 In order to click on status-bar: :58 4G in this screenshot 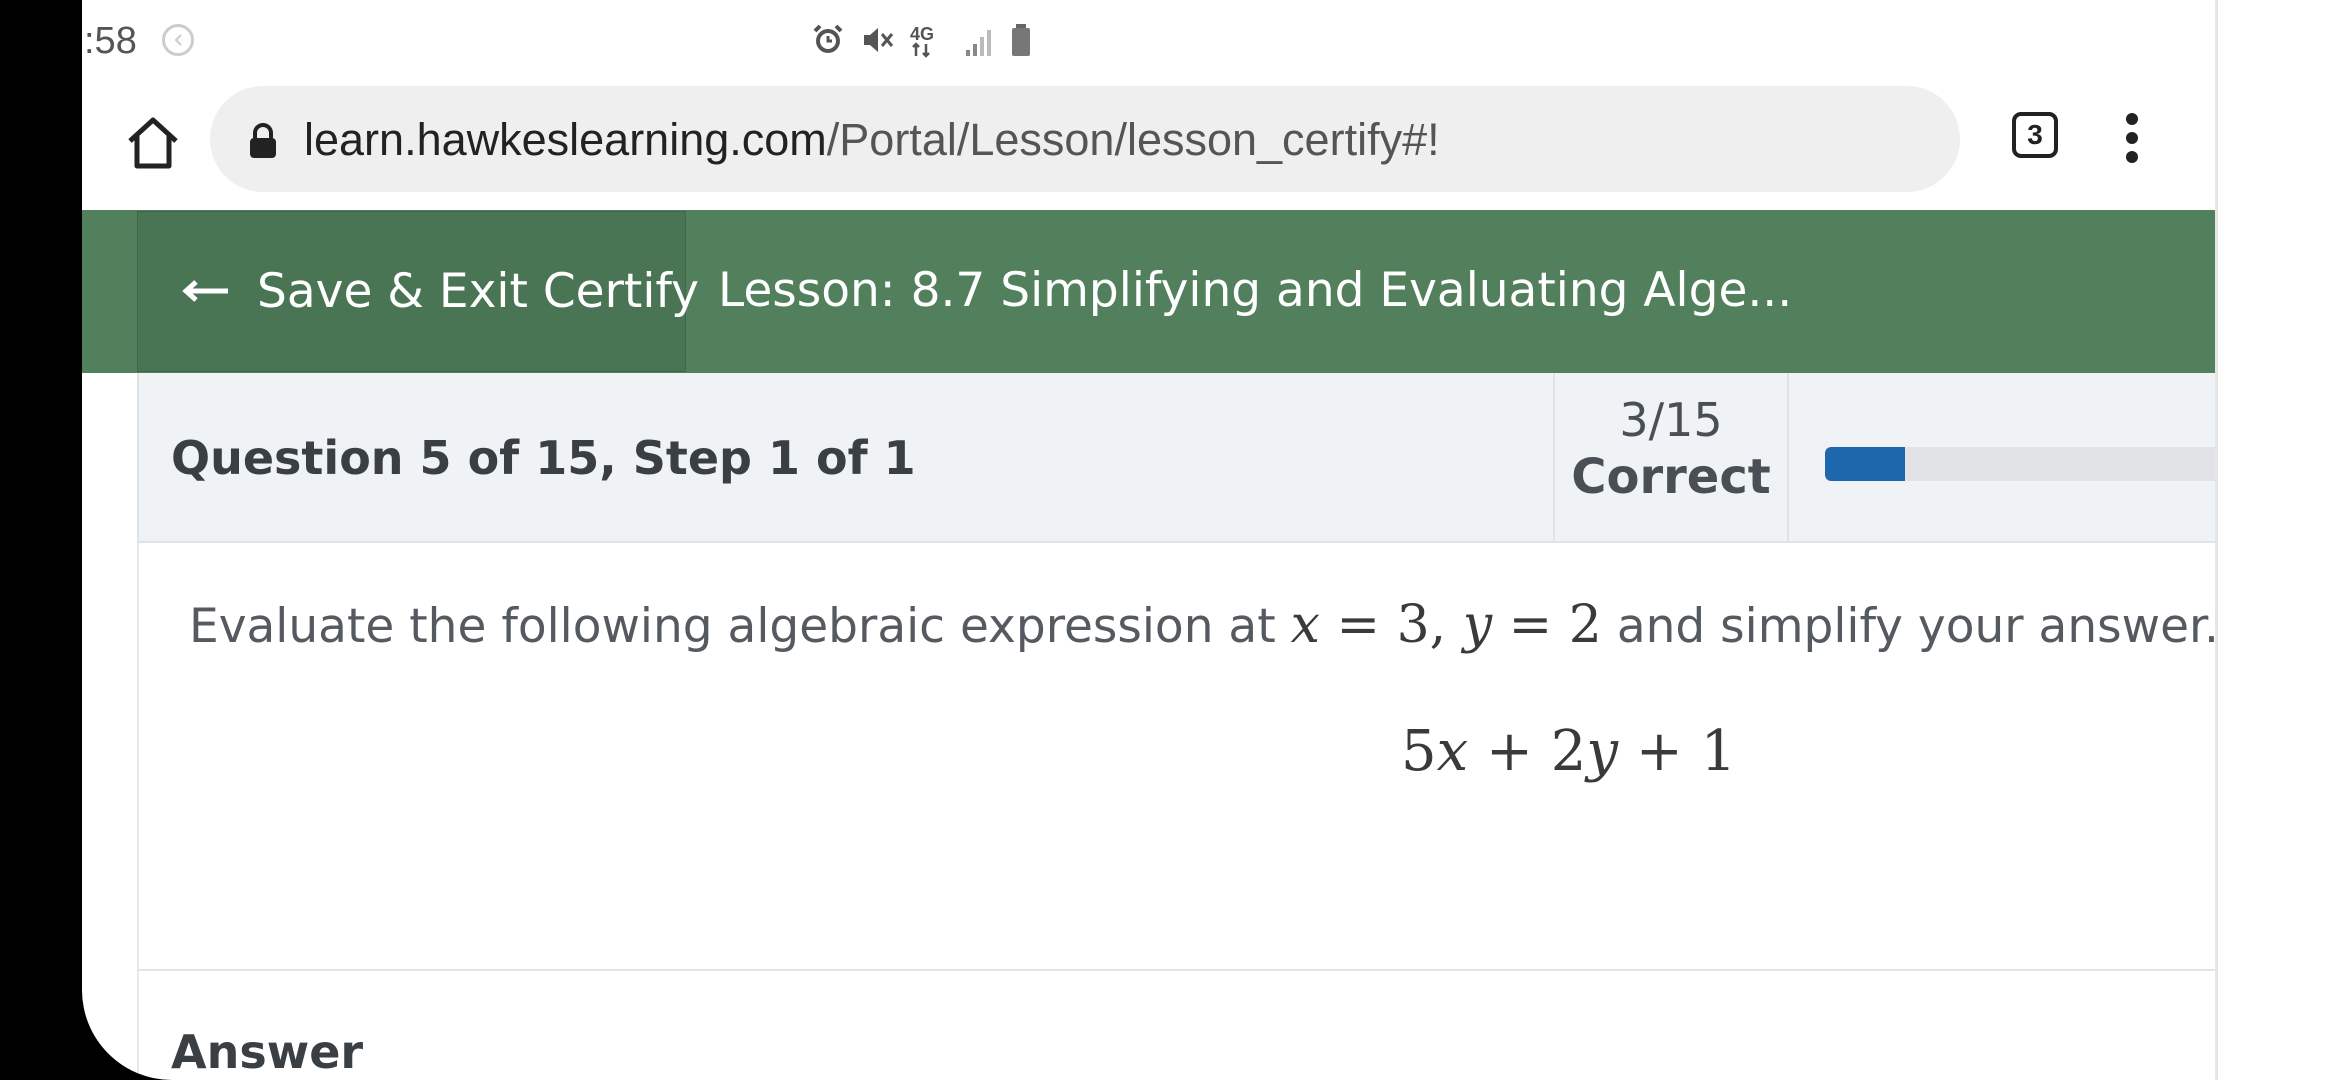, I will do `click(1148, 40)`.